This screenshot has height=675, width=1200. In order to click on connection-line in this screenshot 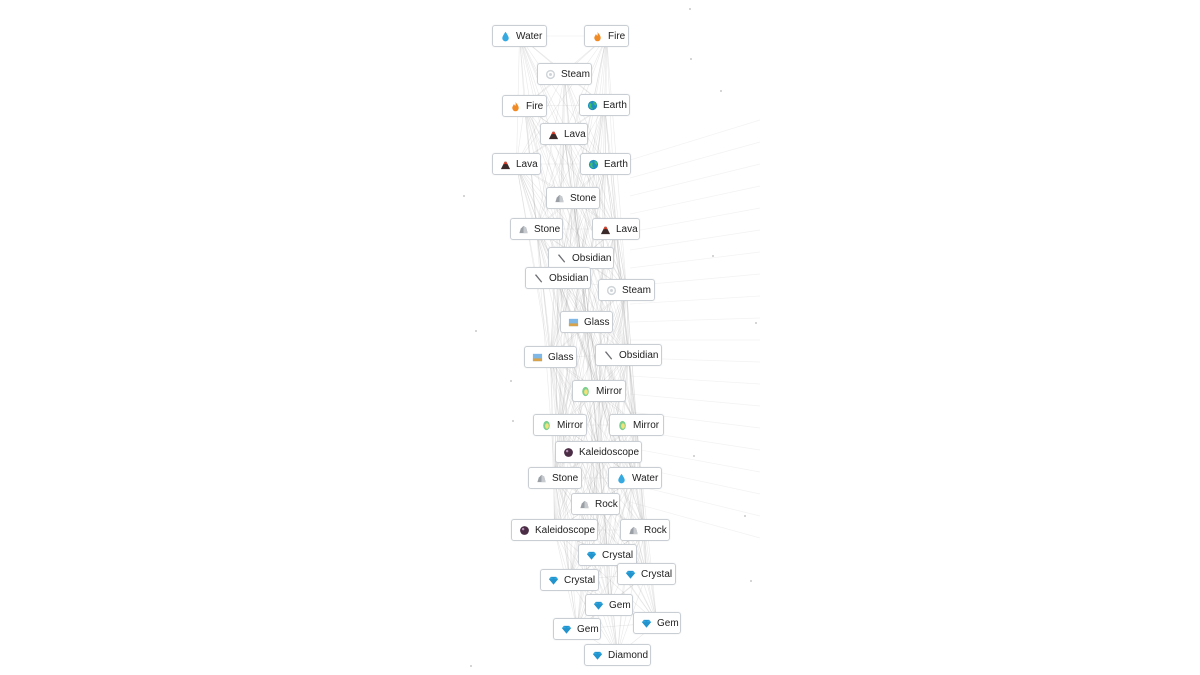, I will do `click(549, 152)`.